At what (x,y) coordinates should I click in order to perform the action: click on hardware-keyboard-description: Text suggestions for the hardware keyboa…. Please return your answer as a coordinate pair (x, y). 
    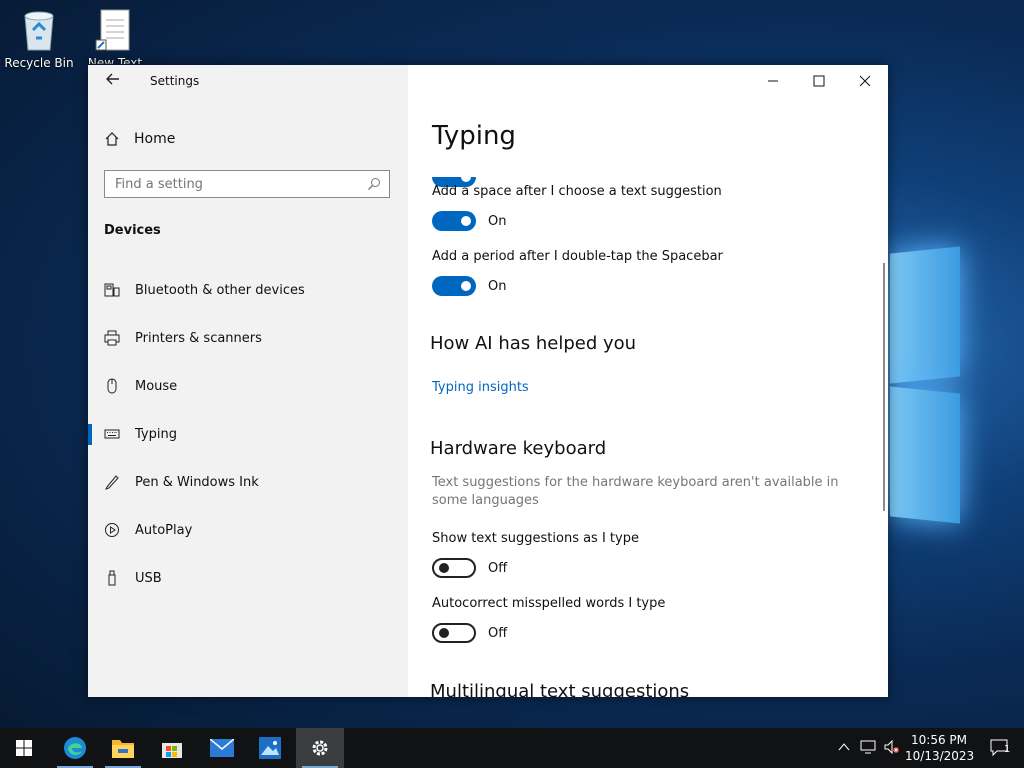
    Looking at the image, I should click on (635, 491).